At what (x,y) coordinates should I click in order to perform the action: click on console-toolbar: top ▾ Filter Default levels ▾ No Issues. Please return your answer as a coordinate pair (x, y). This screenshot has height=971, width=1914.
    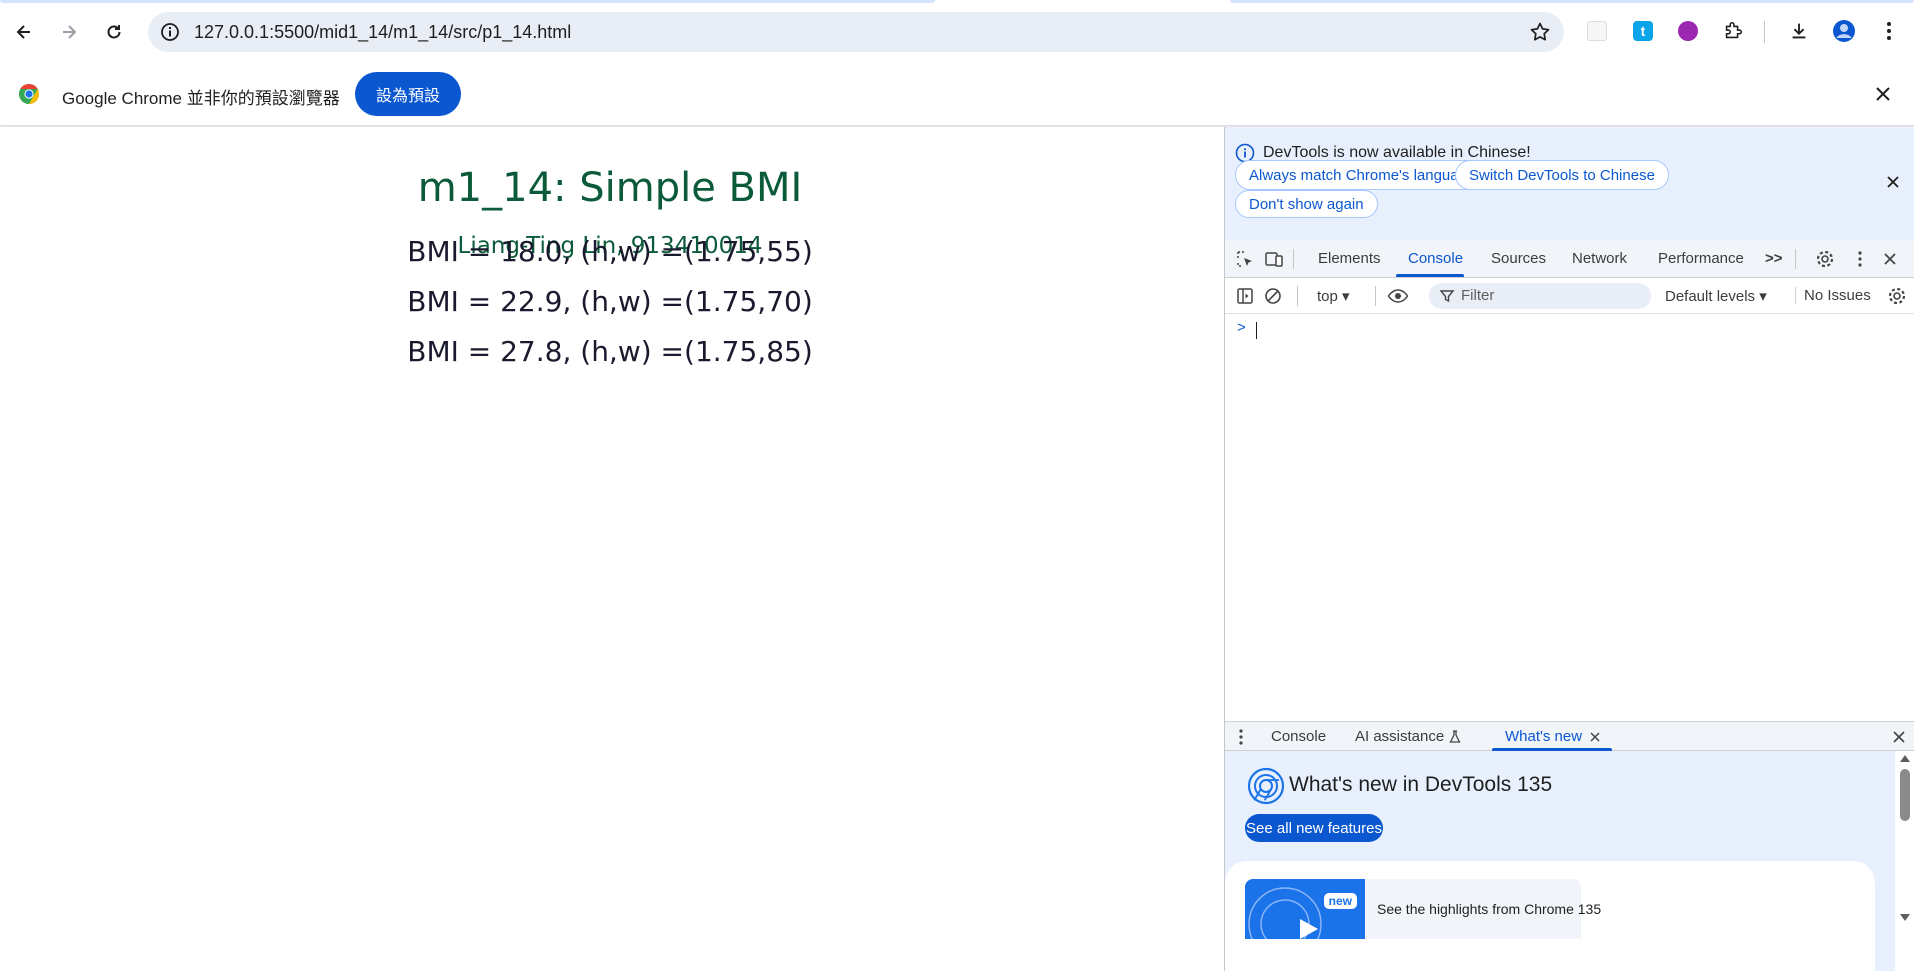
    Looking at the image, I should click on (1569, 296).